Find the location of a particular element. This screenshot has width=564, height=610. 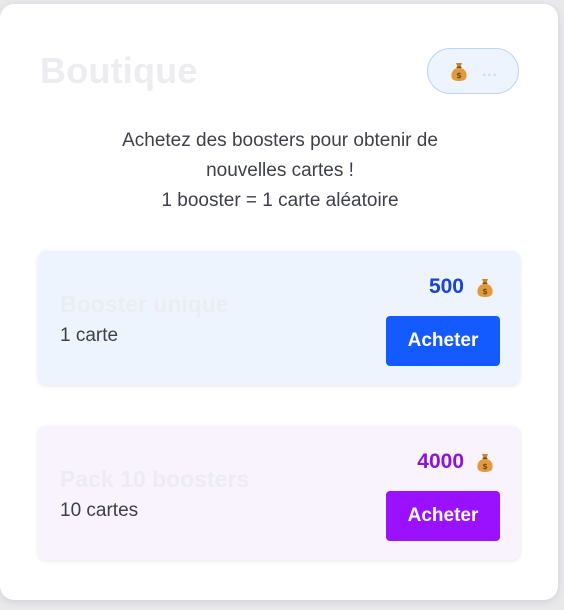

intro-line-2: 1 booster = 1 carte aléatoire is located at coordinates (280, 200).